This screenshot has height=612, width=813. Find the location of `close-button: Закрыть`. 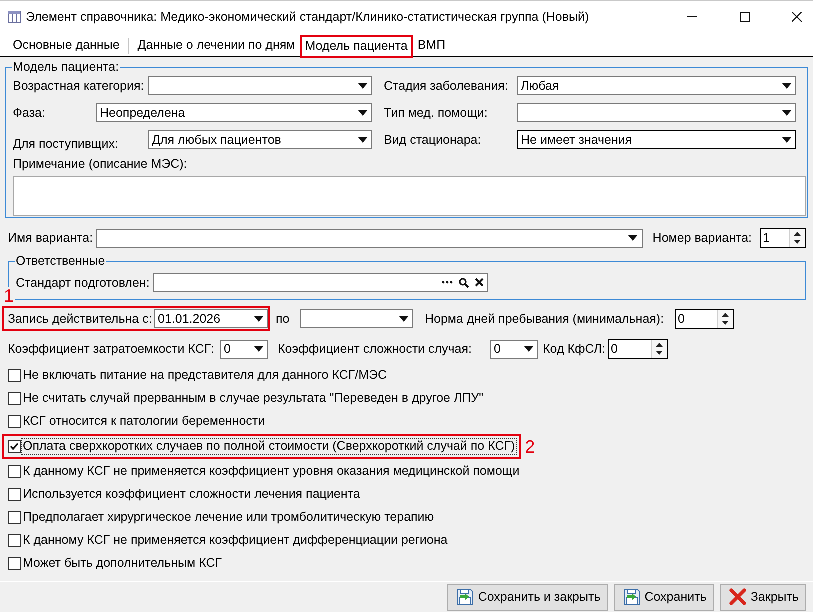

close-button: Закрыть is located at coordinates (763, 597).